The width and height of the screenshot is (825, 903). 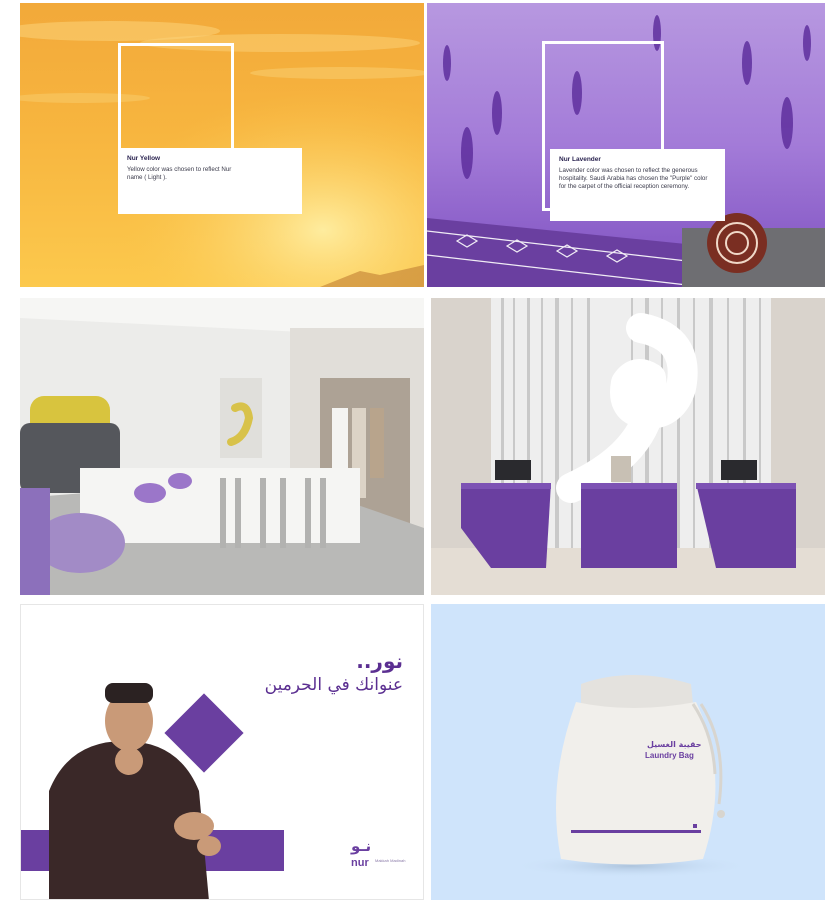 I want to click on nur-logo-latin: nur, so click(x=360, y=863).